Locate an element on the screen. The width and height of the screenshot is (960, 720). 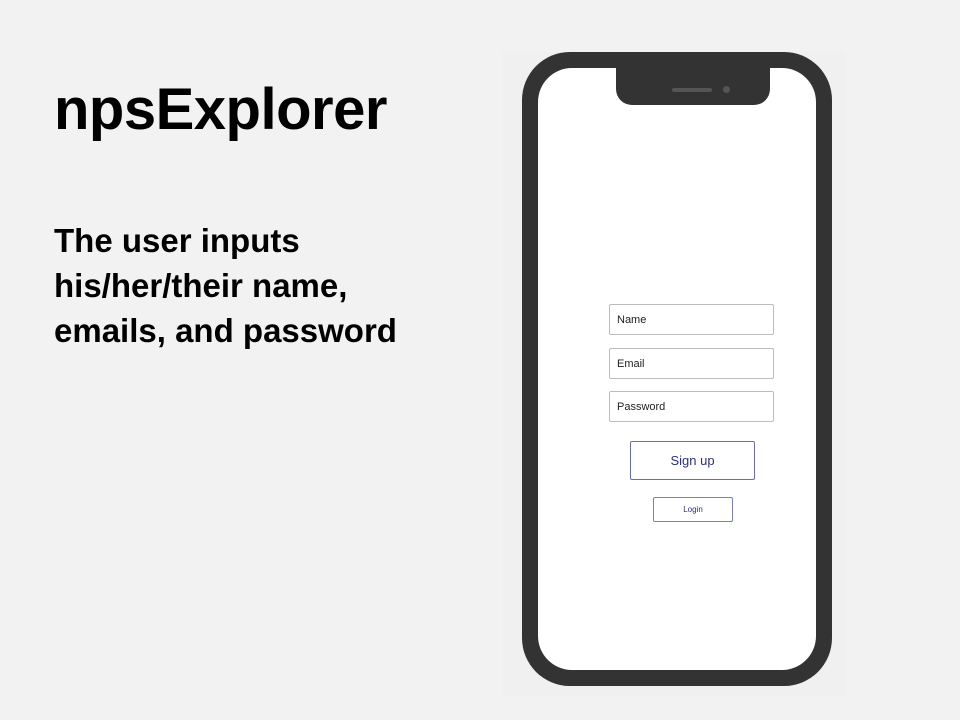
speaker-icon is located at coordinates (692, 90).